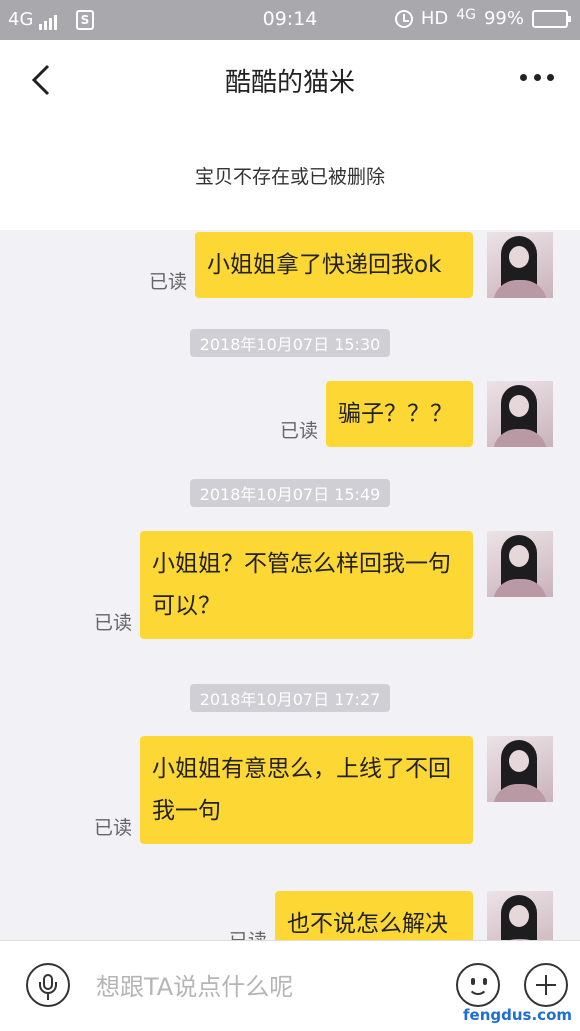  What do you see at coordinates (289, 83) in the screenshot?
I see `chat-title: 酷酷的猫米` at bounding box center [289, 83].